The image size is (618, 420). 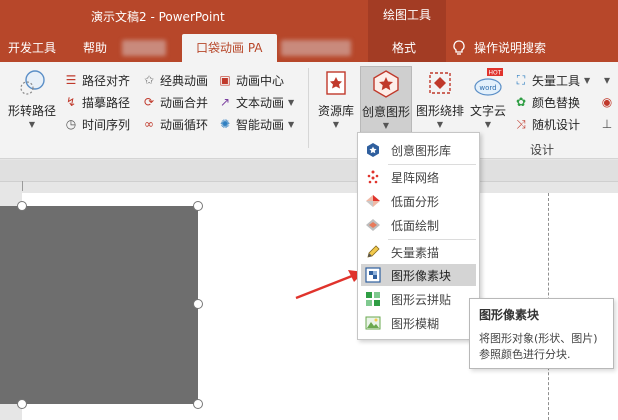 What do you see at coordinates (106, 102) in the screenshot?
I see `trace-path-label: 描摹路径` at bounding box center [106, 102].